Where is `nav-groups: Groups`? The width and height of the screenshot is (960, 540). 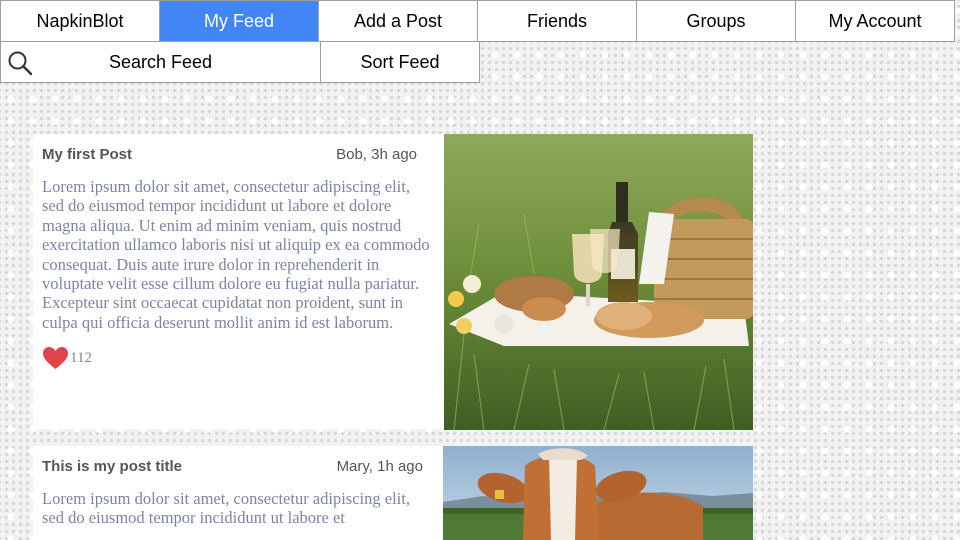
nav-groups: Groups is located at coordinates (716, 21).